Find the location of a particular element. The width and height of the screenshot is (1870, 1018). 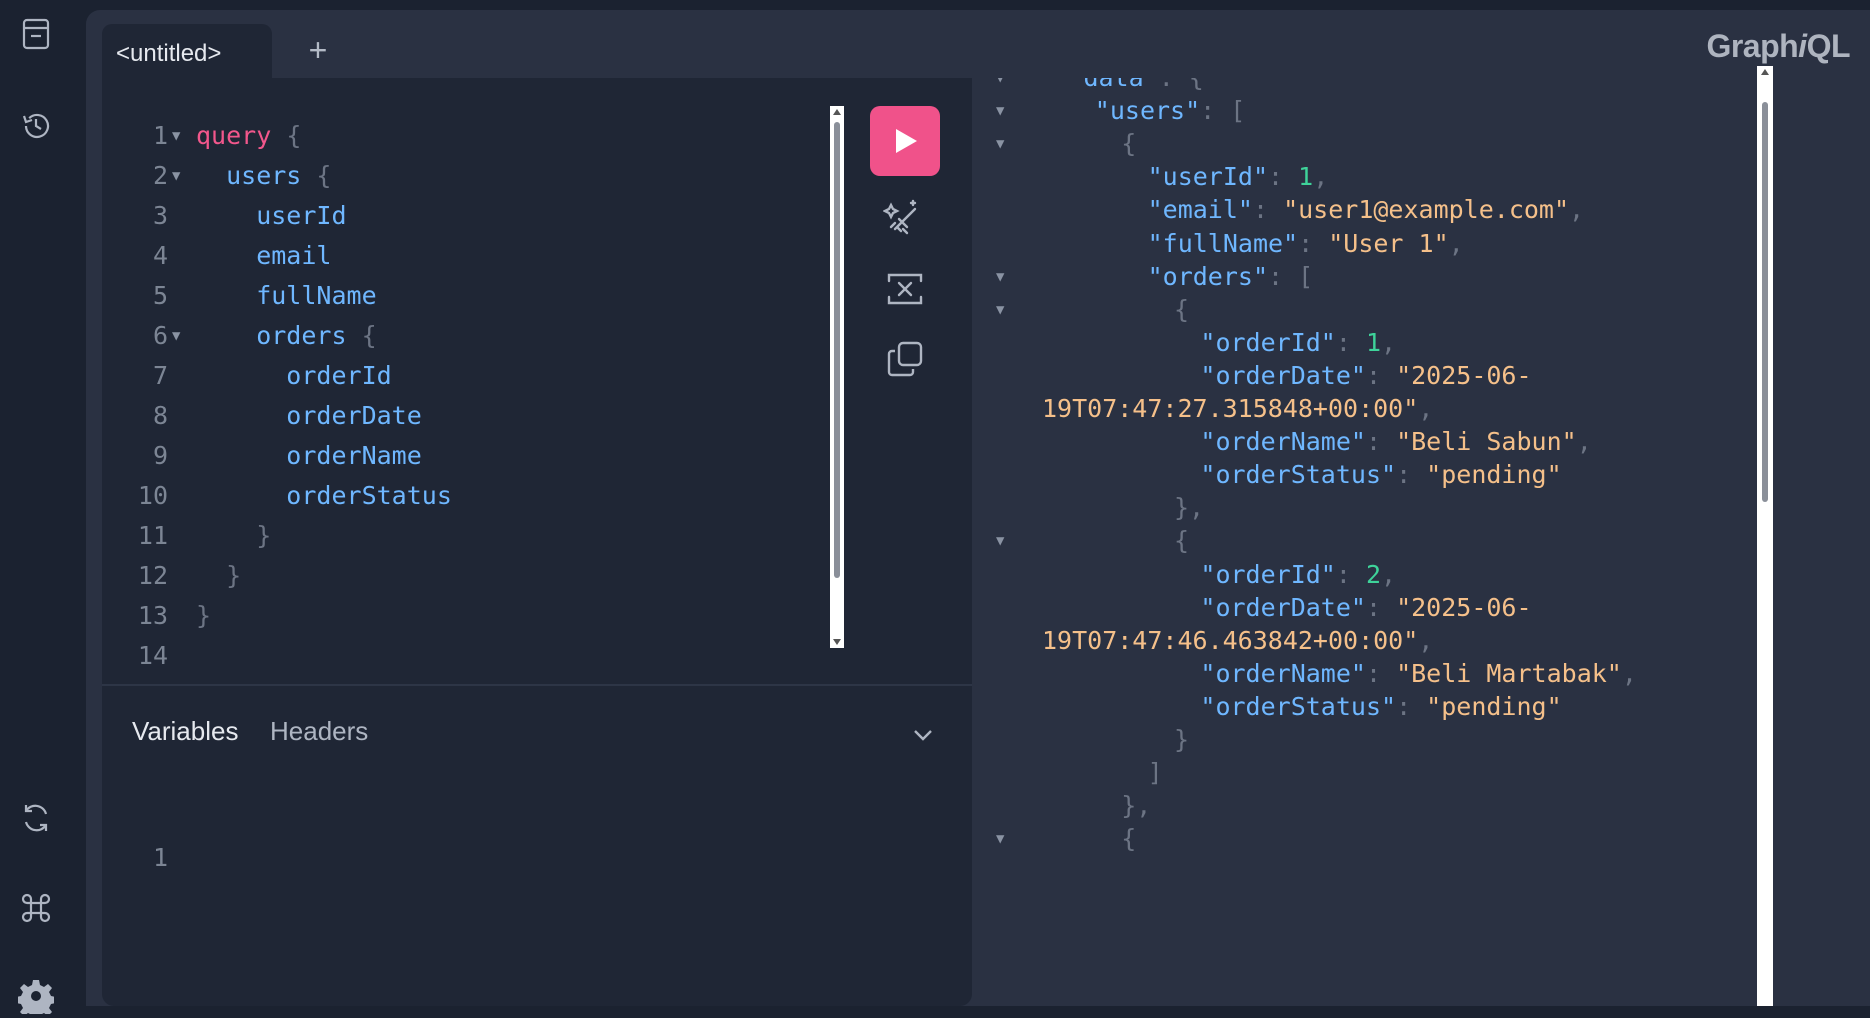

shortcuts-icon is located at coordinates (36, 908).